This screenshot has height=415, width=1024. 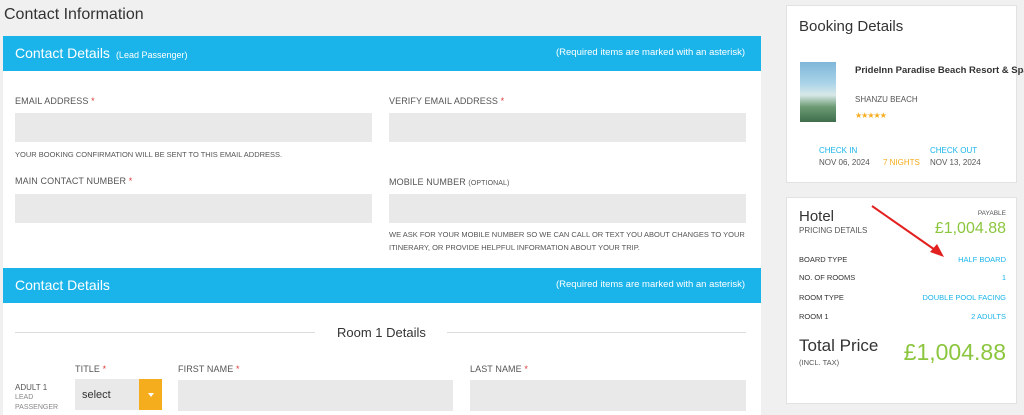 I want to click on annotation-arrow-icon, so click(x=907, y=231).